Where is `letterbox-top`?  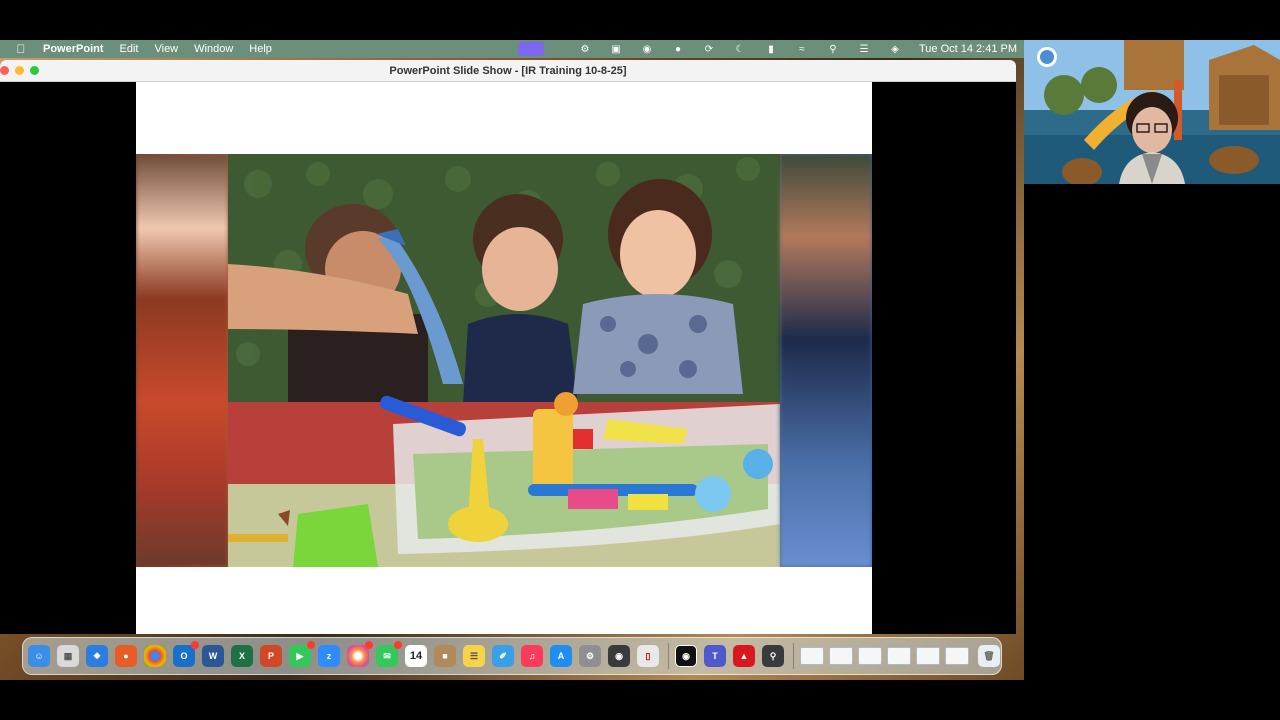 letterbox-top is located at coordinates (640, 20).